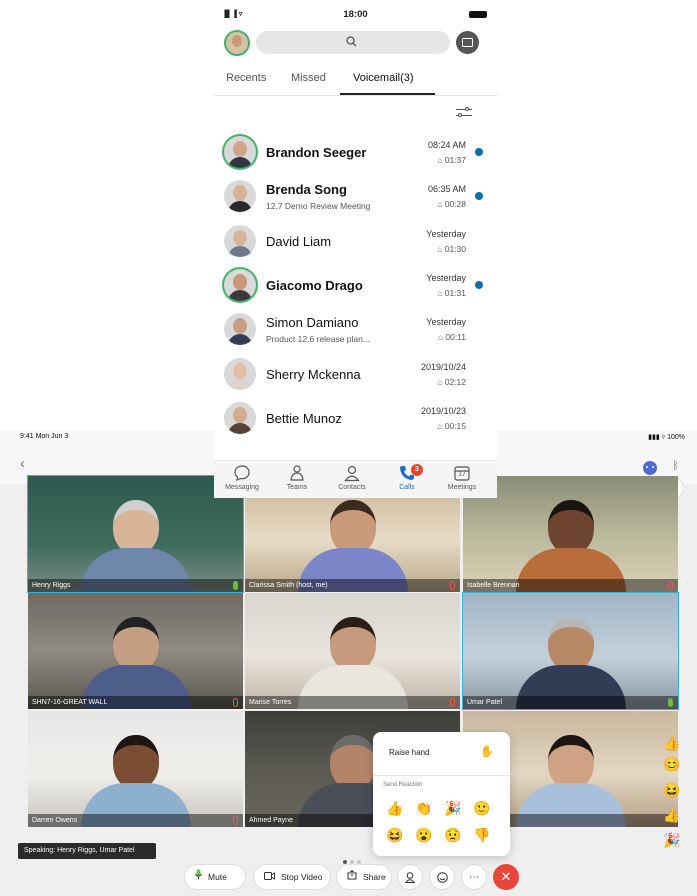 The width and height of the screenshot is (697, 896). Describe the element at coordinates (395, 808) in the screenshot. I see `reaction-emoji-button: 👍` at that location.